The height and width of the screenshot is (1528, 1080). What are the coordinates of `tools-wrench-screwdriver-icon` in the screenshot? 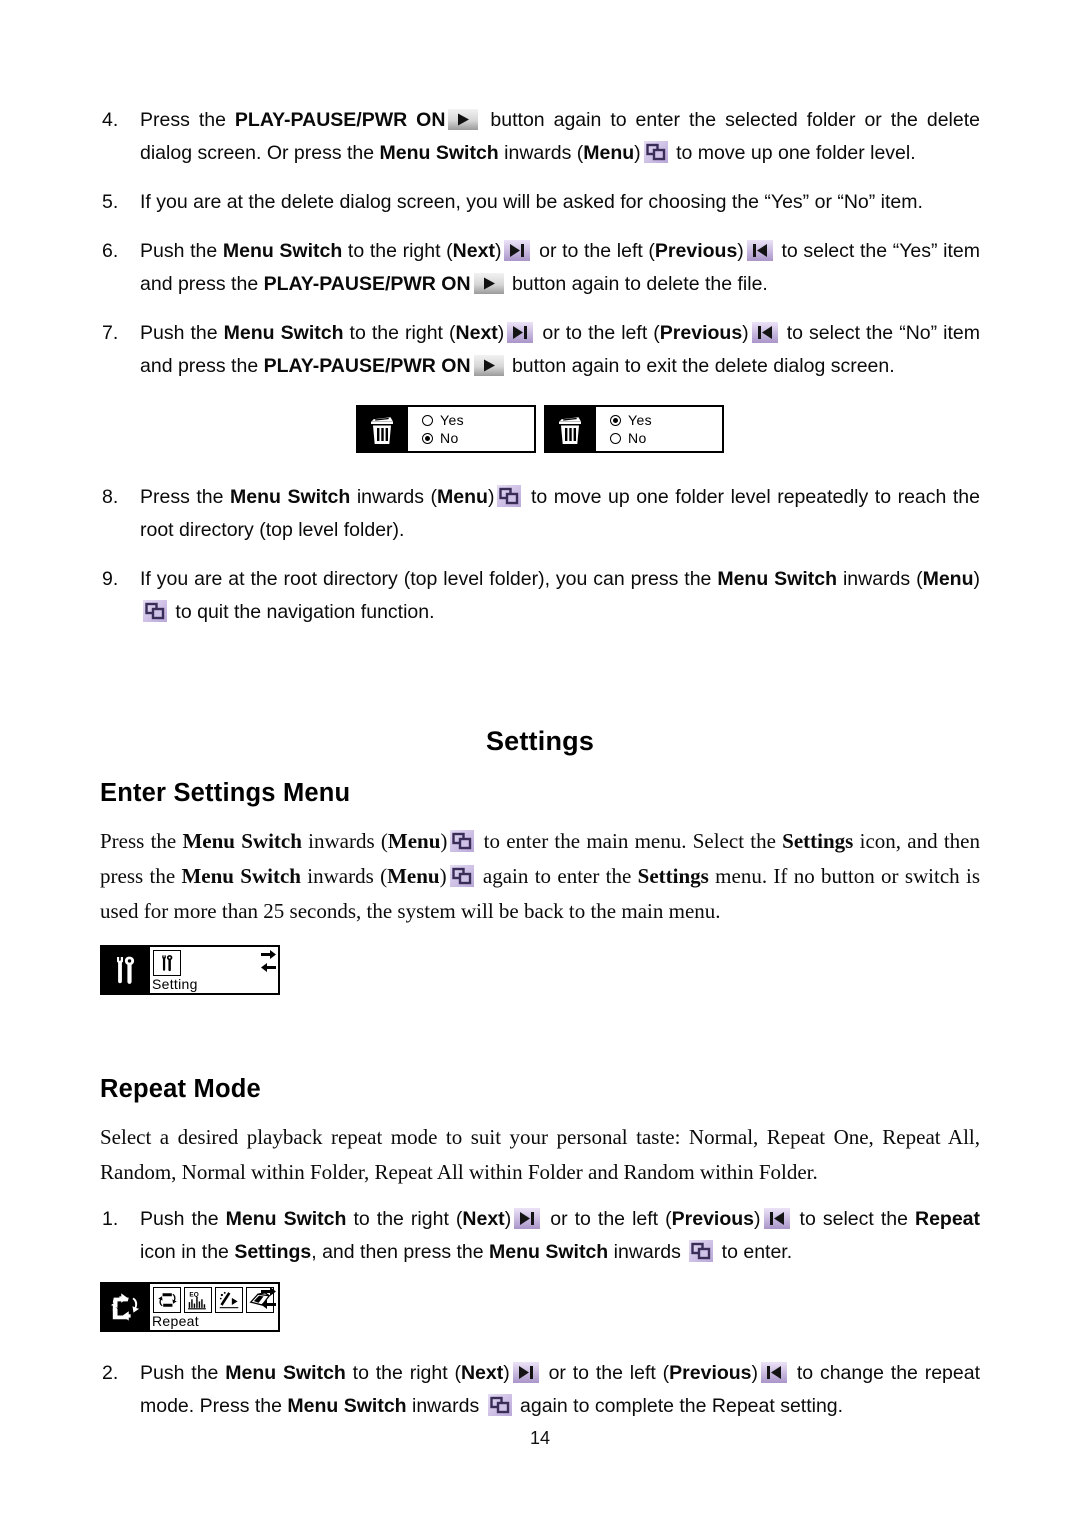 It's located at (167, 963).